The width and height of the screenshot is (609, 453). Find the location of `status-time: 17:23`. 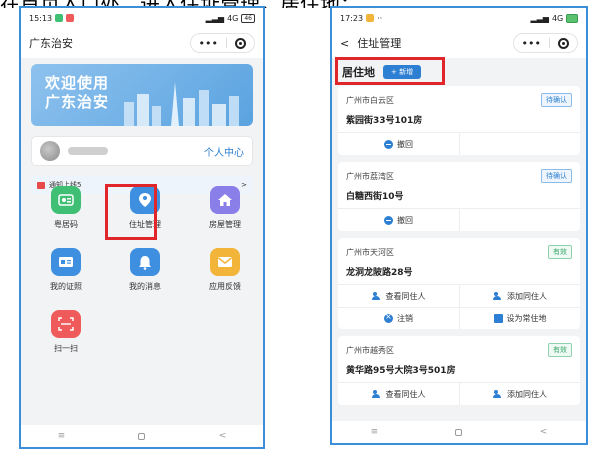

status-time: 17:23 is located at coordinates (352, 18).